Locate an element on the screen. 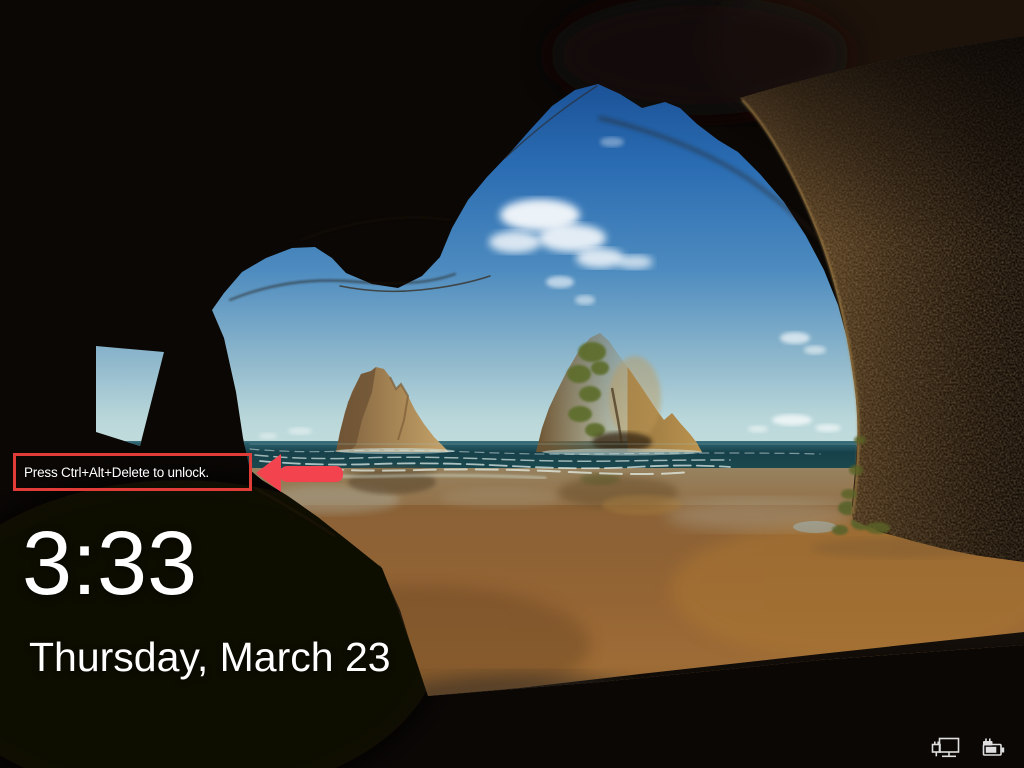  battery-charging-icon is located at coordinates (993, 747).